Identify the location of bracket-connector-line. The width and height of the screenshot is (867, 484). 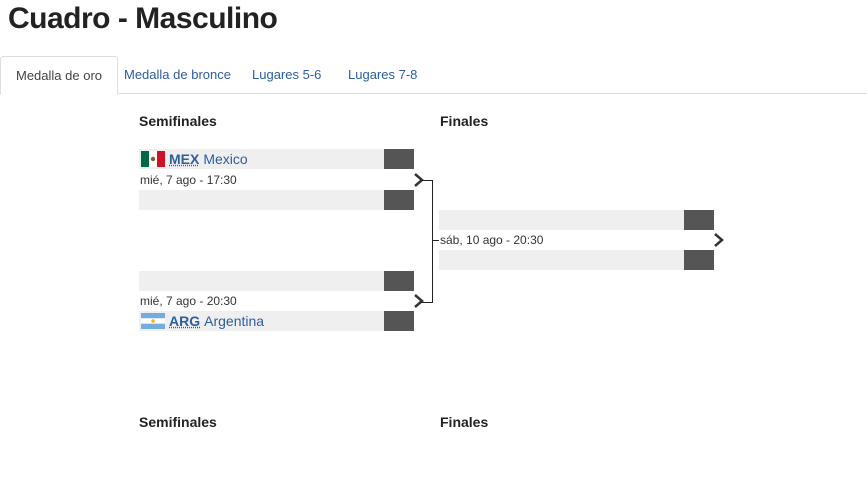
(435, 240).